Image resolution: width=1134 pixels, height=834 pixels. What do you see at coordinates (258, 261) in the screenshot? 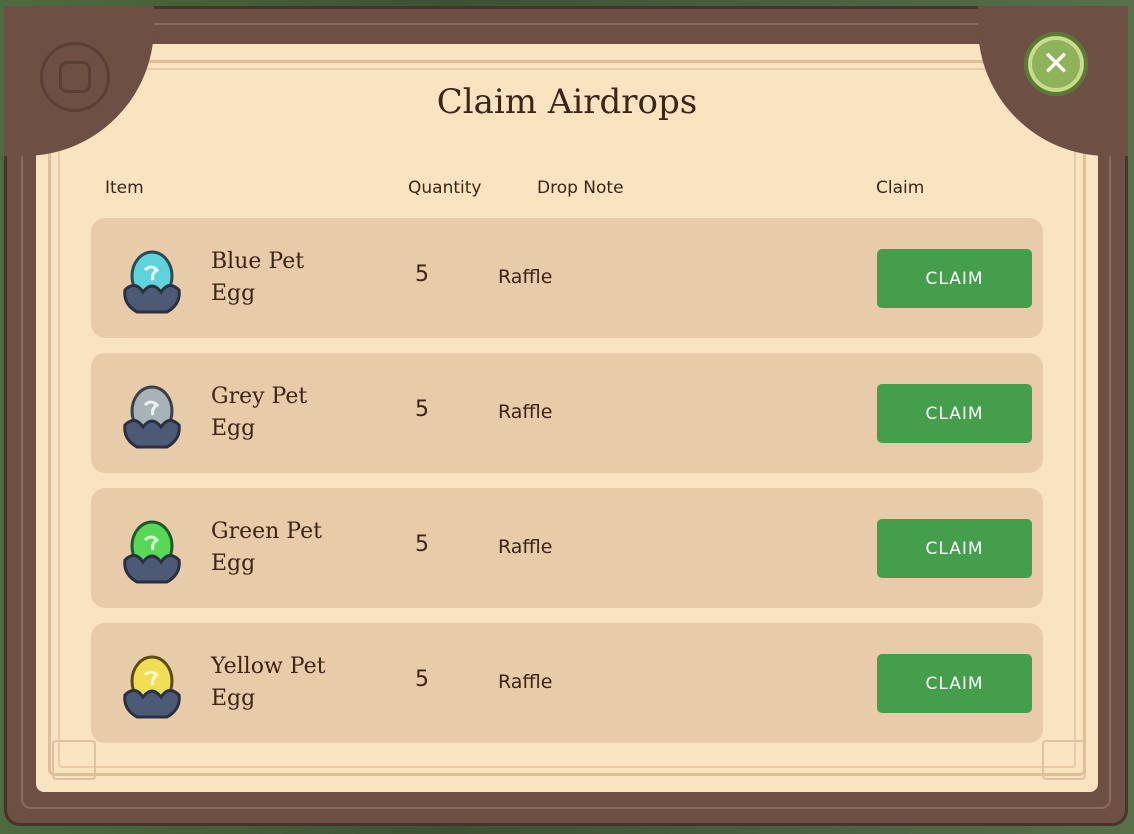
I see `item-name-line1: Blue Pet` at bounding box center [258, 261].